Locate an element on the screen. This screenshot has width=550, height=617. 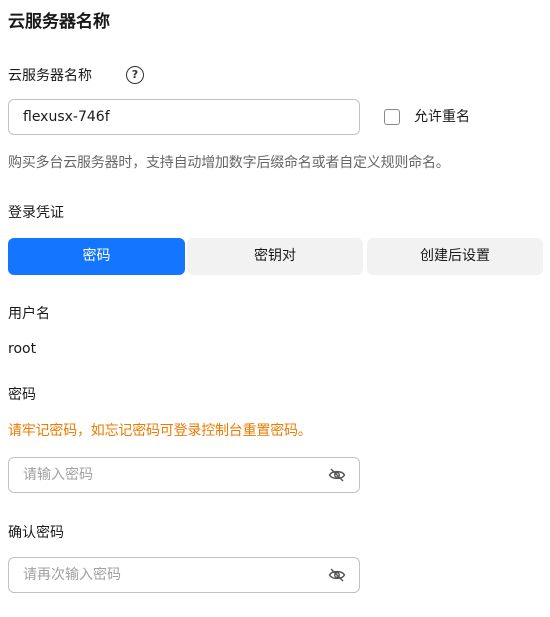
allow-duplicate-checkbox is located at coordinates (392, 117).